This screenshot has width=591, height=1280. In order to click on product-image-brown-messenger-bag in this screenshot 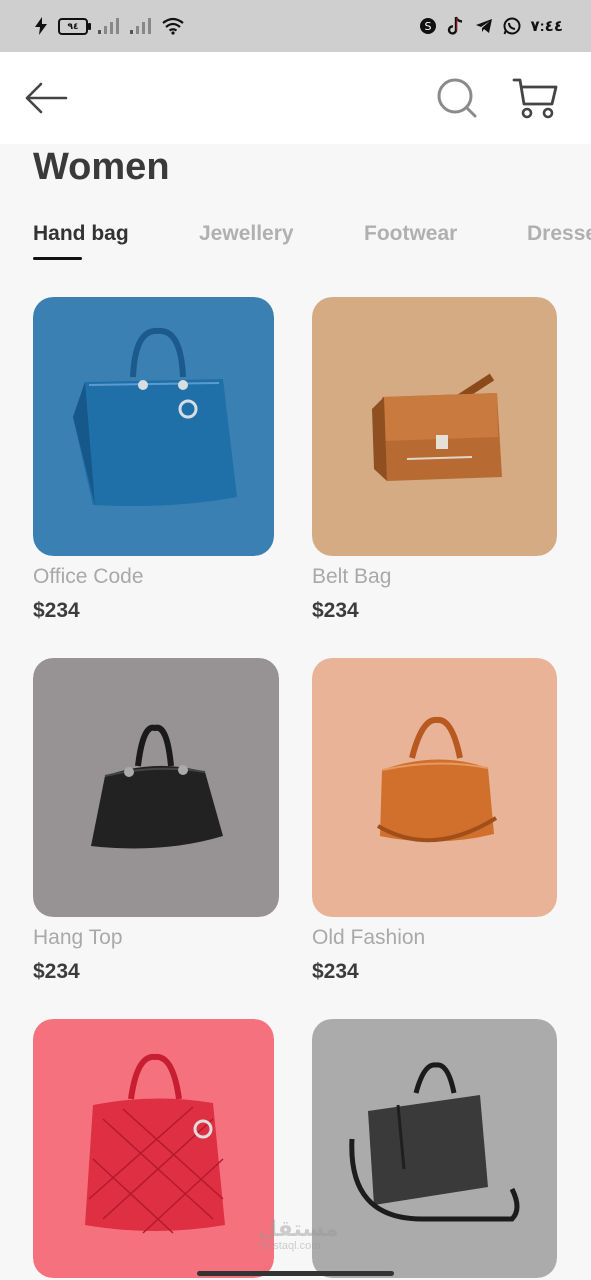, I will do `click(434, 426)`.